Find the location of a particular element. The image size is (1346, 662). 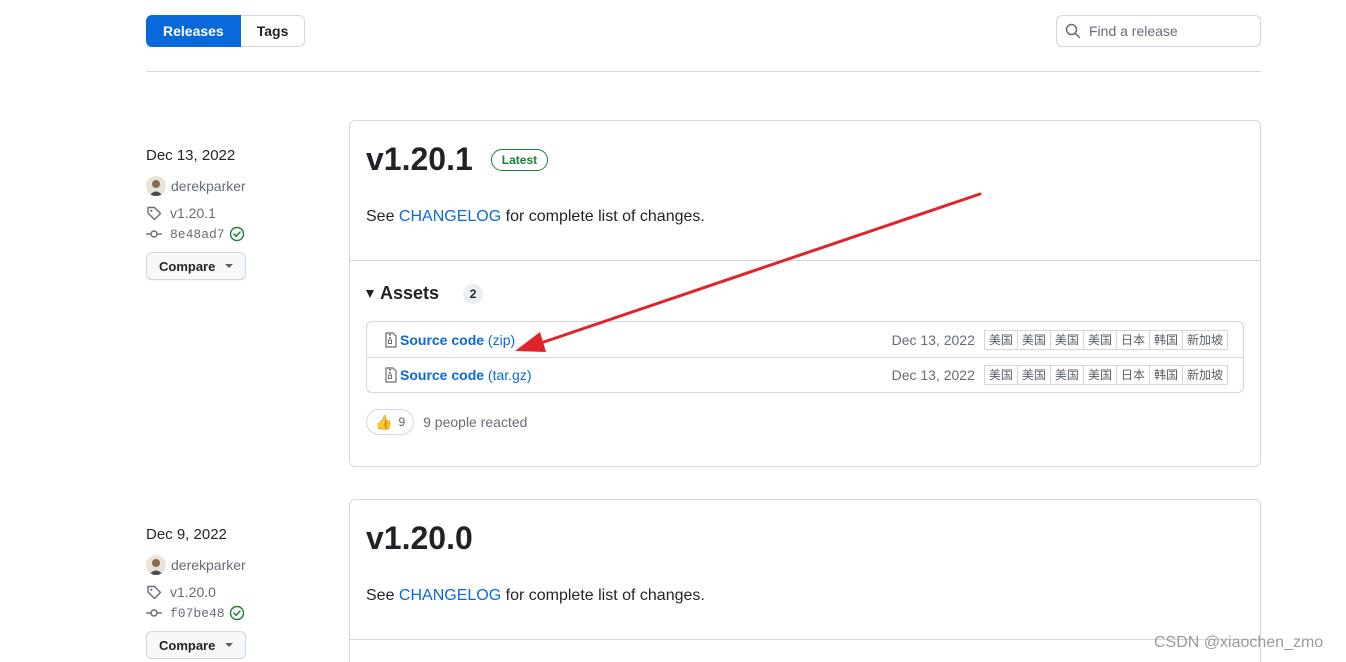

reactions: 👍 9 9 people reacted is located at coordinates (805, 430).